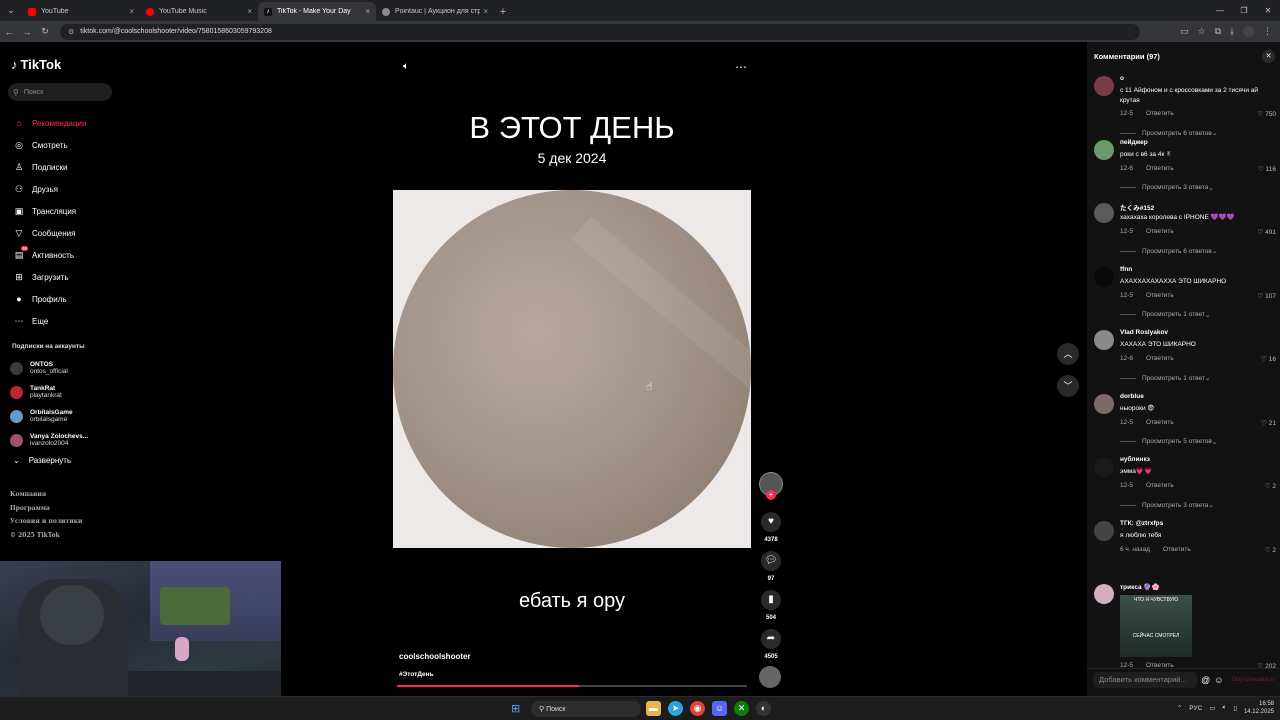 The height and width of the screenshot is (720, 1280). What do you see at coordinates (653, 708) in the screenshot?
I see `file-explorer-icon: ▬` at bounding box center [653, 708].